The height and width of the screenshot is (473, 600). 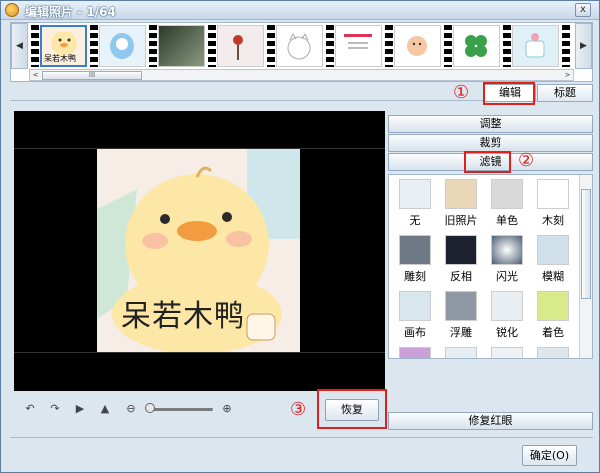 I want to click on filter-blur: 模糊, so click(x=553, y=259).